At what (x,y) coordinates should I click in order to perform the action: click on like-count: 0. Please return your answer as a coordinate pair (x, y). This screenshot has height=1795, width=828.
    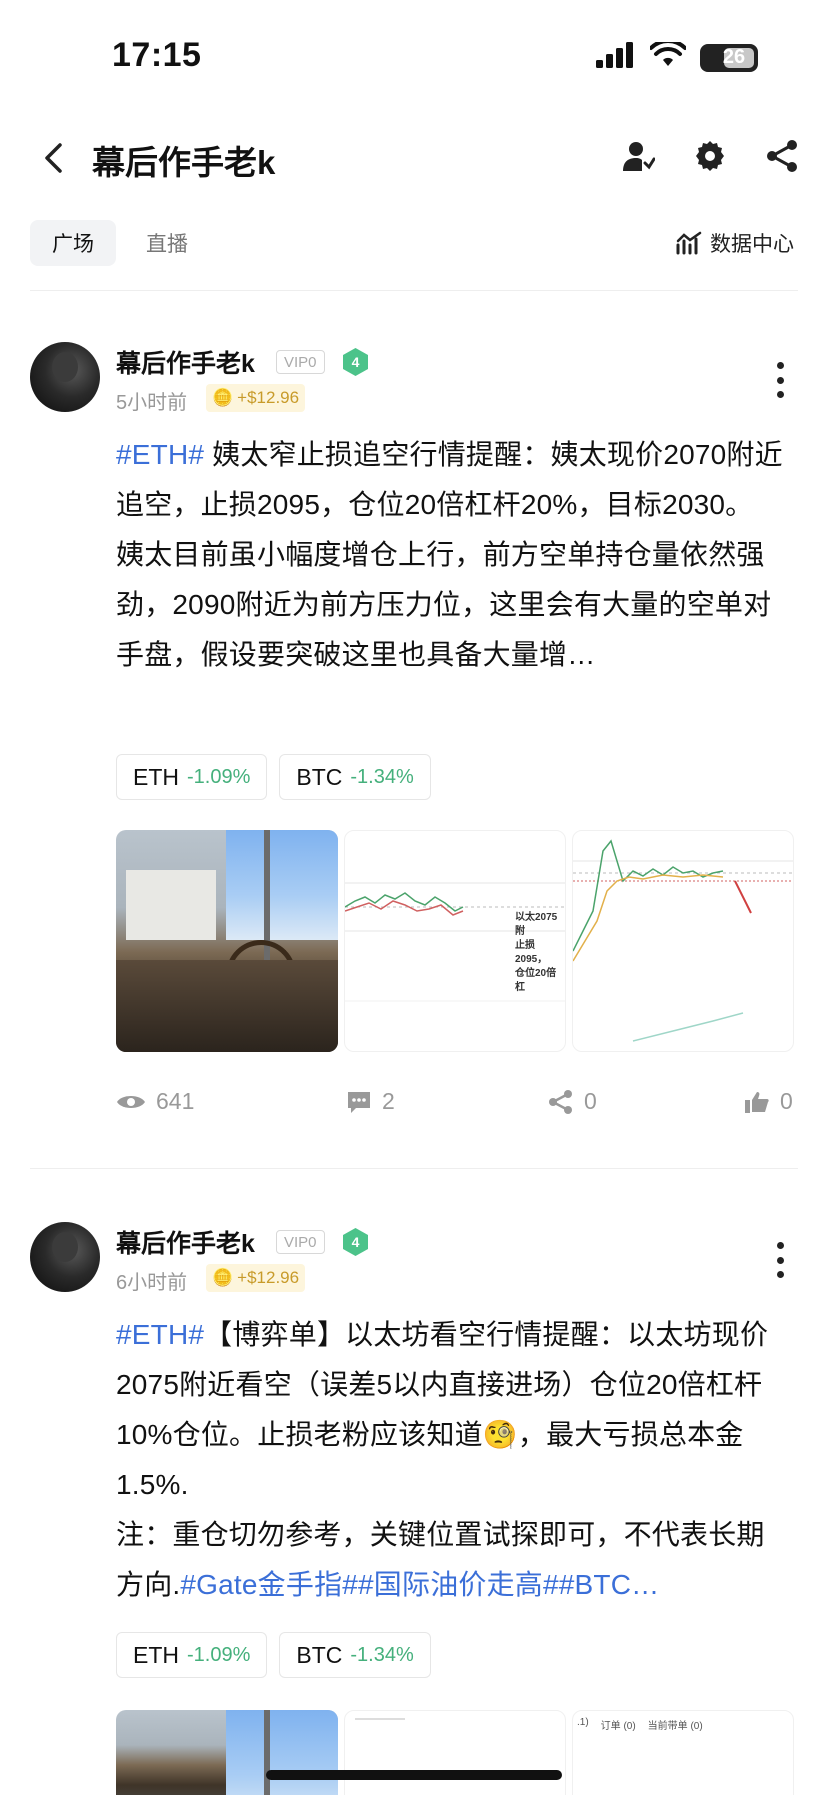
    Looking at the image, I should click on (786, 1101).